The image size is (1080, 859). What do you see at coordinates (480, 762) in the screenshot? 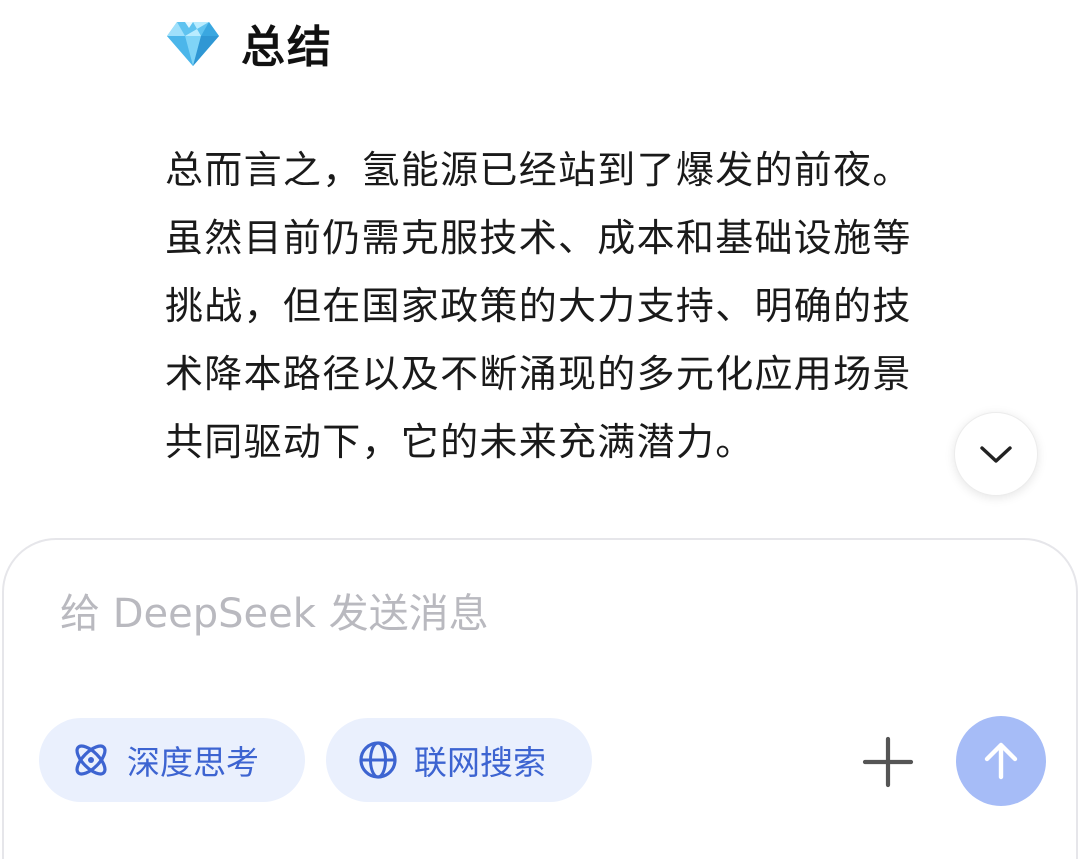
I see `web-search-label: 联网搜索` at bounding box center [480, 762].